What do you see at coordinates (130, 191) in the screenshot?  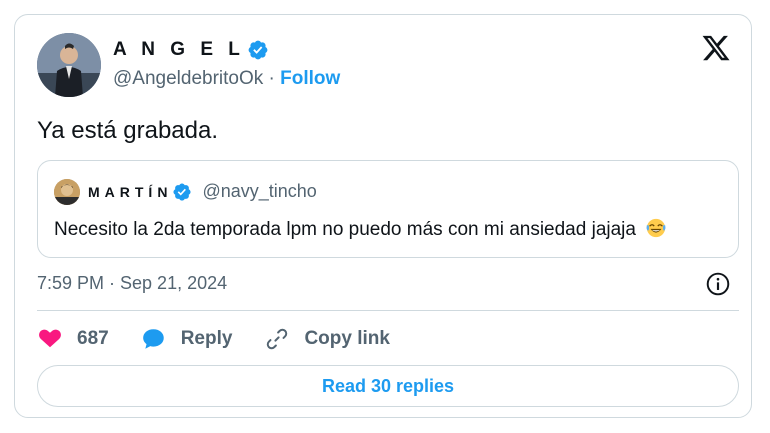 I see `quoted-author-name: MARTÍN` at bounding box center [130, 191].